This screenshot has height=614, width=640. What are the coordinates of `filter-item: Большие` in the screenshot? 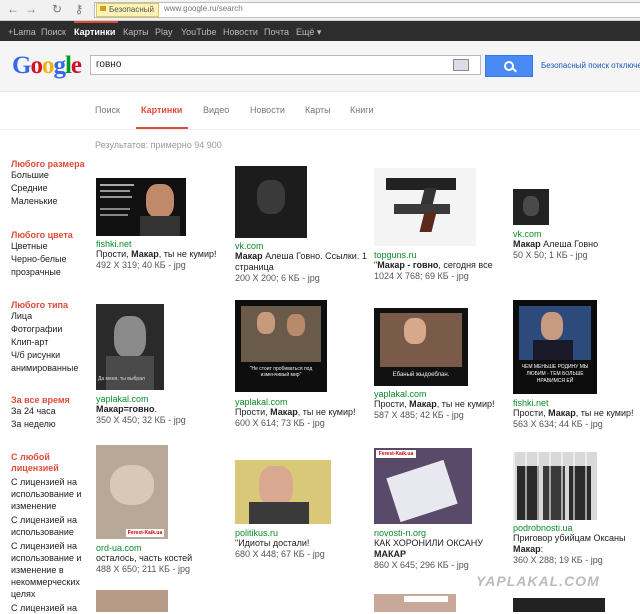 It's located at (51, 175).